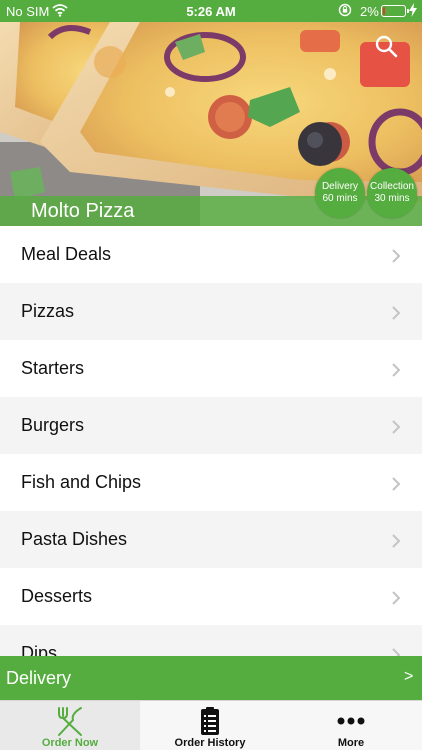  Describe the element at coordinates (53, 368) in the screenshot. I see `menu-item-label: Starters` at that location.